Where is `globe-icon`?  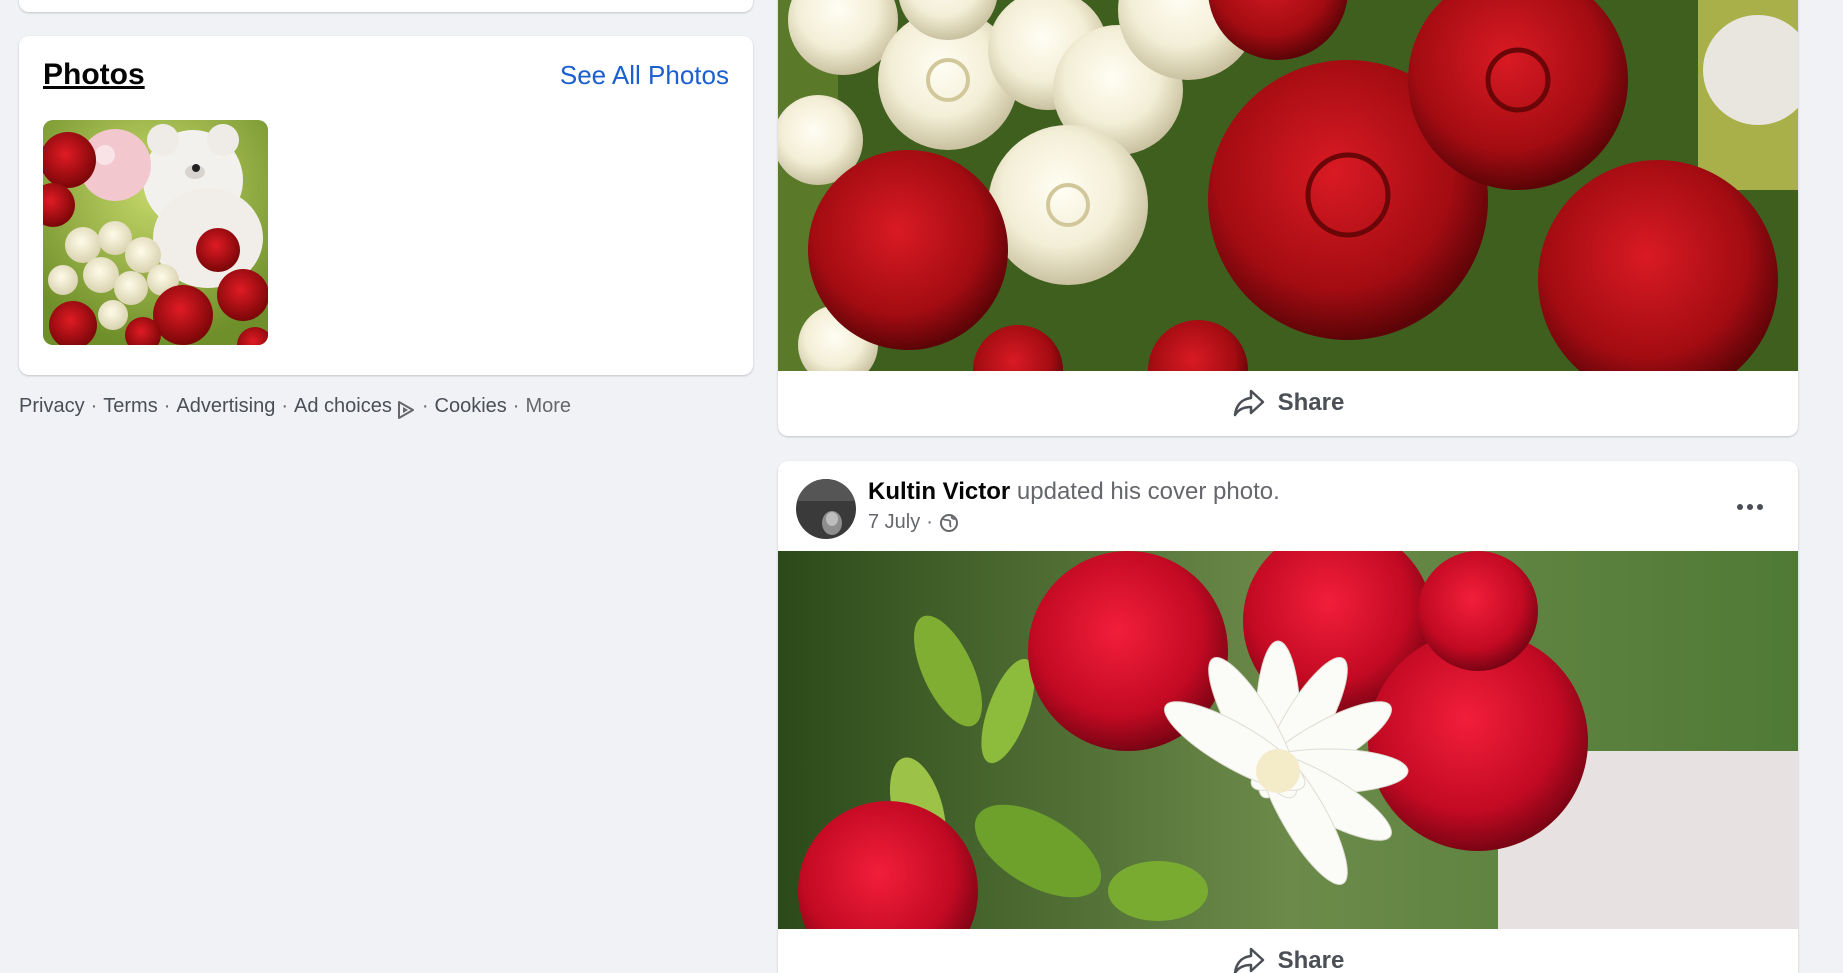
globe-icon is located at coordinates (948, 522).